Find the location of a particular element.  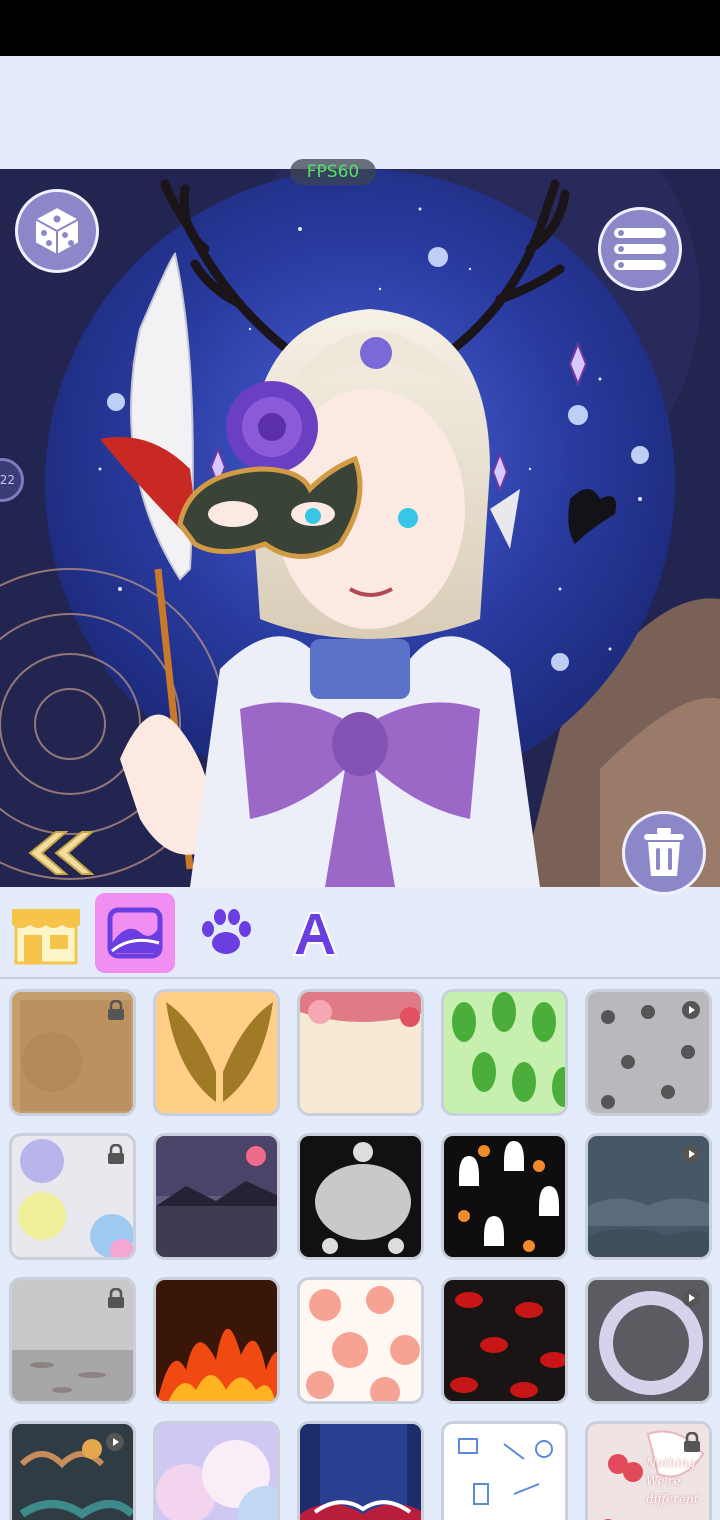

back-button is located at coordinates (57, 853).